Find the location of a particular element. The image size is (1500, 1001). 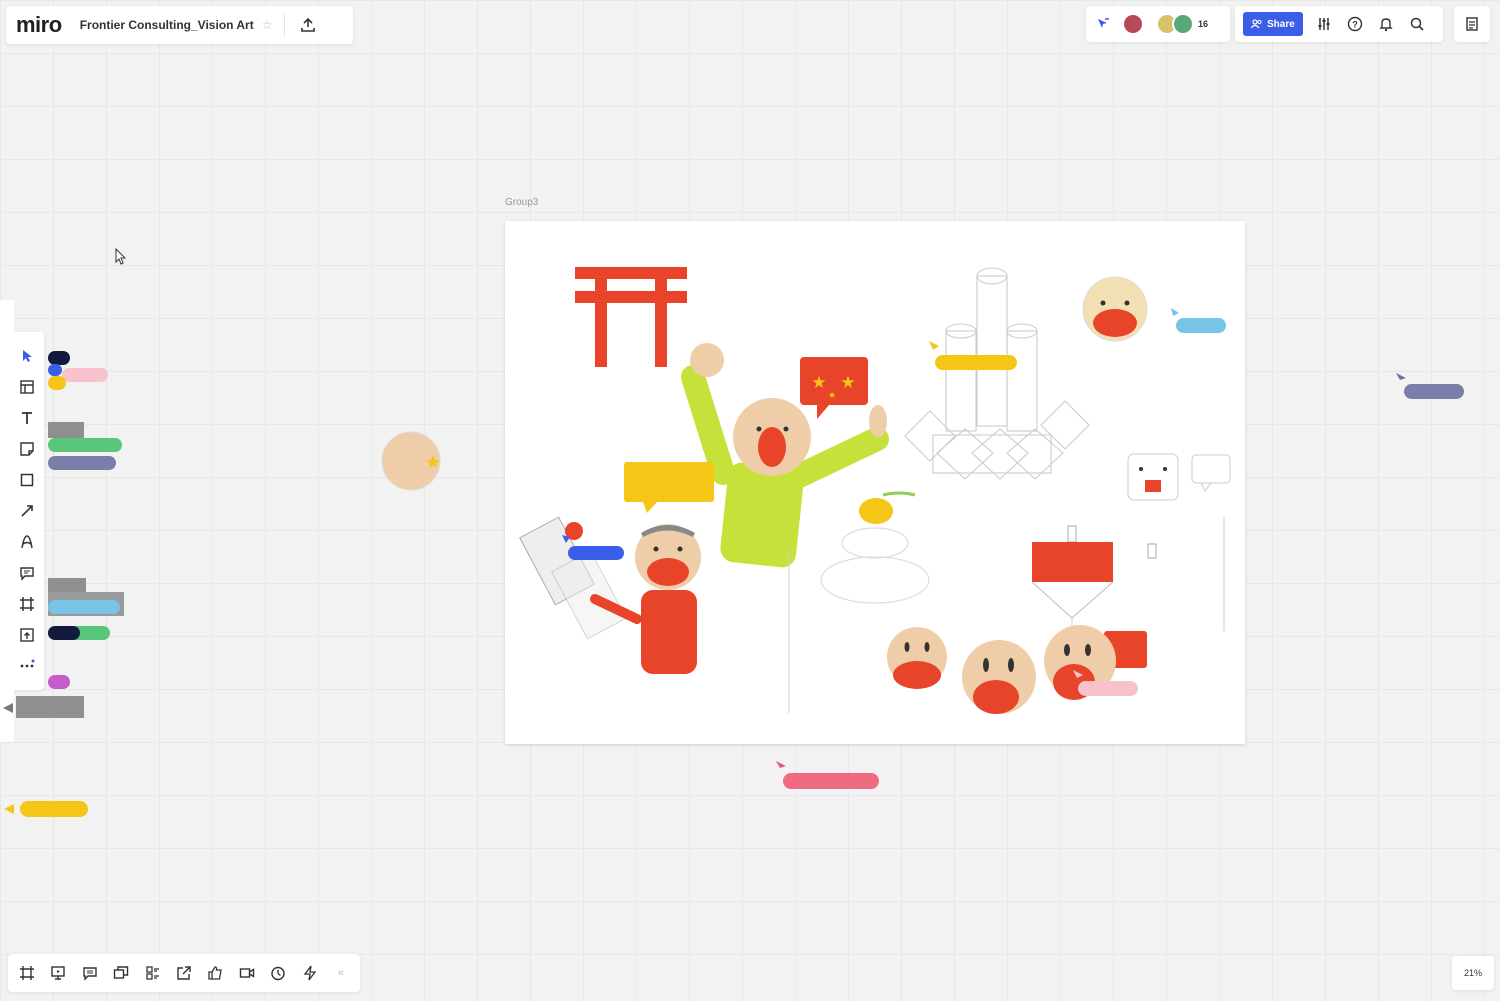

star-icon: ☆ is located at coordinates (267, 25).